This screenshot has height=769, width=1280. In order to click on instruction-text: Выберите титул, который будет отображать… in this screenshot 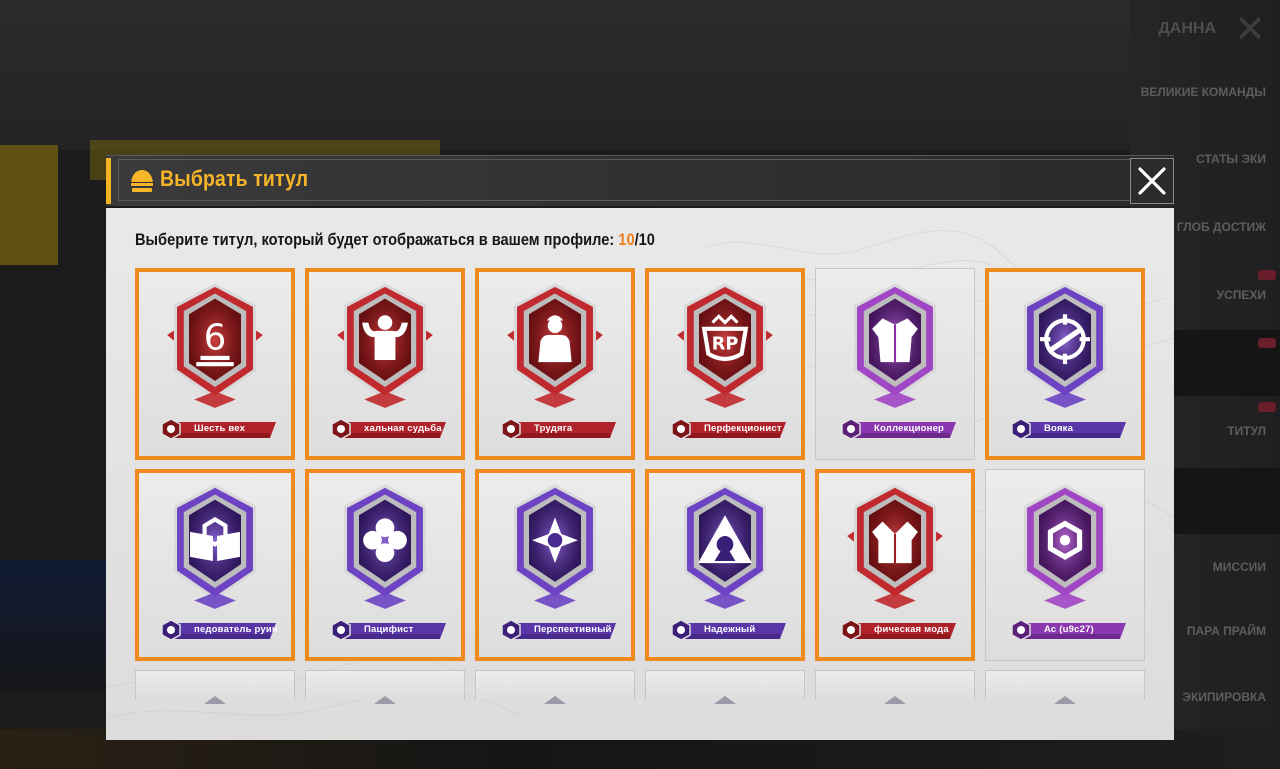, I will do `click(395, 240)`.